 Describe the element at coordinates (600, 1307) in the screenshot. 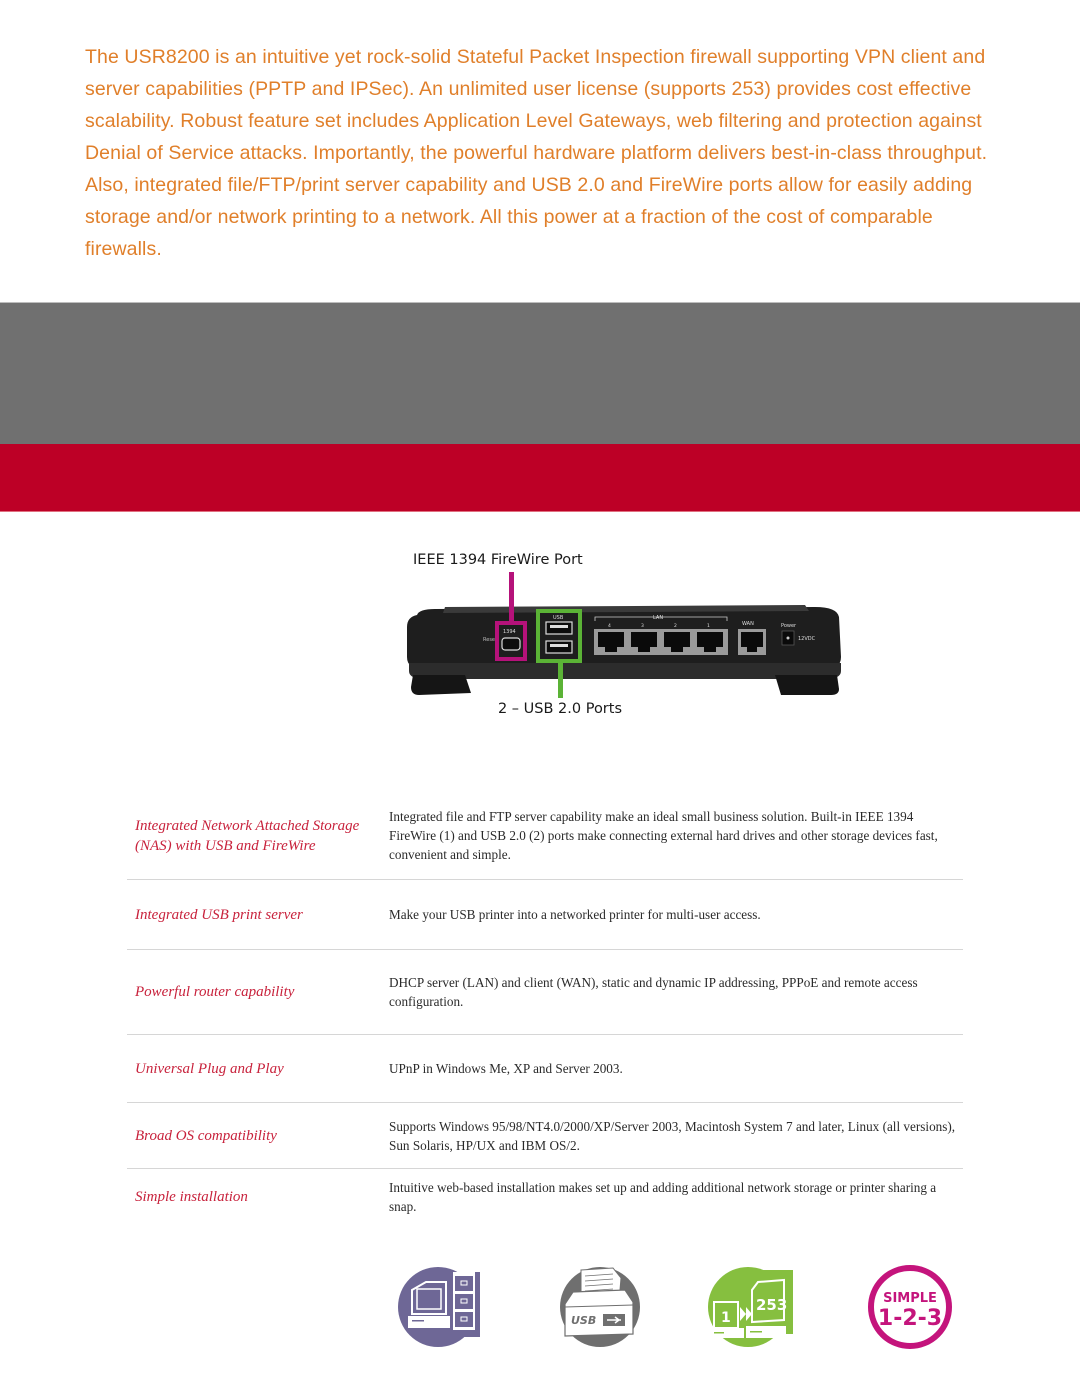

I see `usb-printer-icon: USB` at that location.